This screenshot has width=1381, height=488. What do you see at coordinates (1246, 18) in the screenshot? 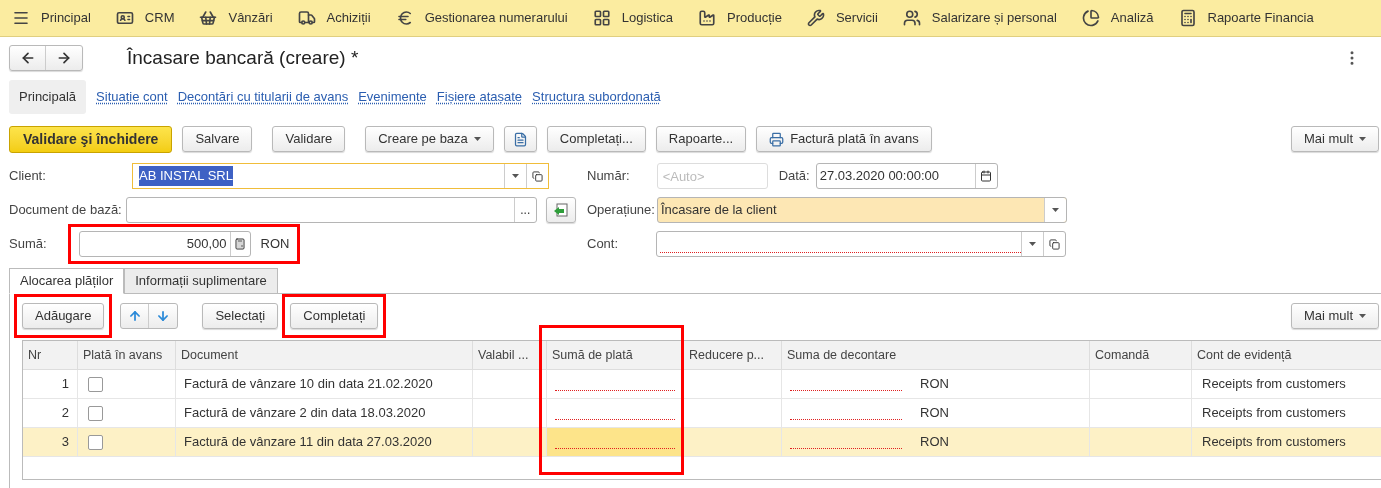
I see `menu-item: Rapoarte Financia` at bounding box center [1246, 18].